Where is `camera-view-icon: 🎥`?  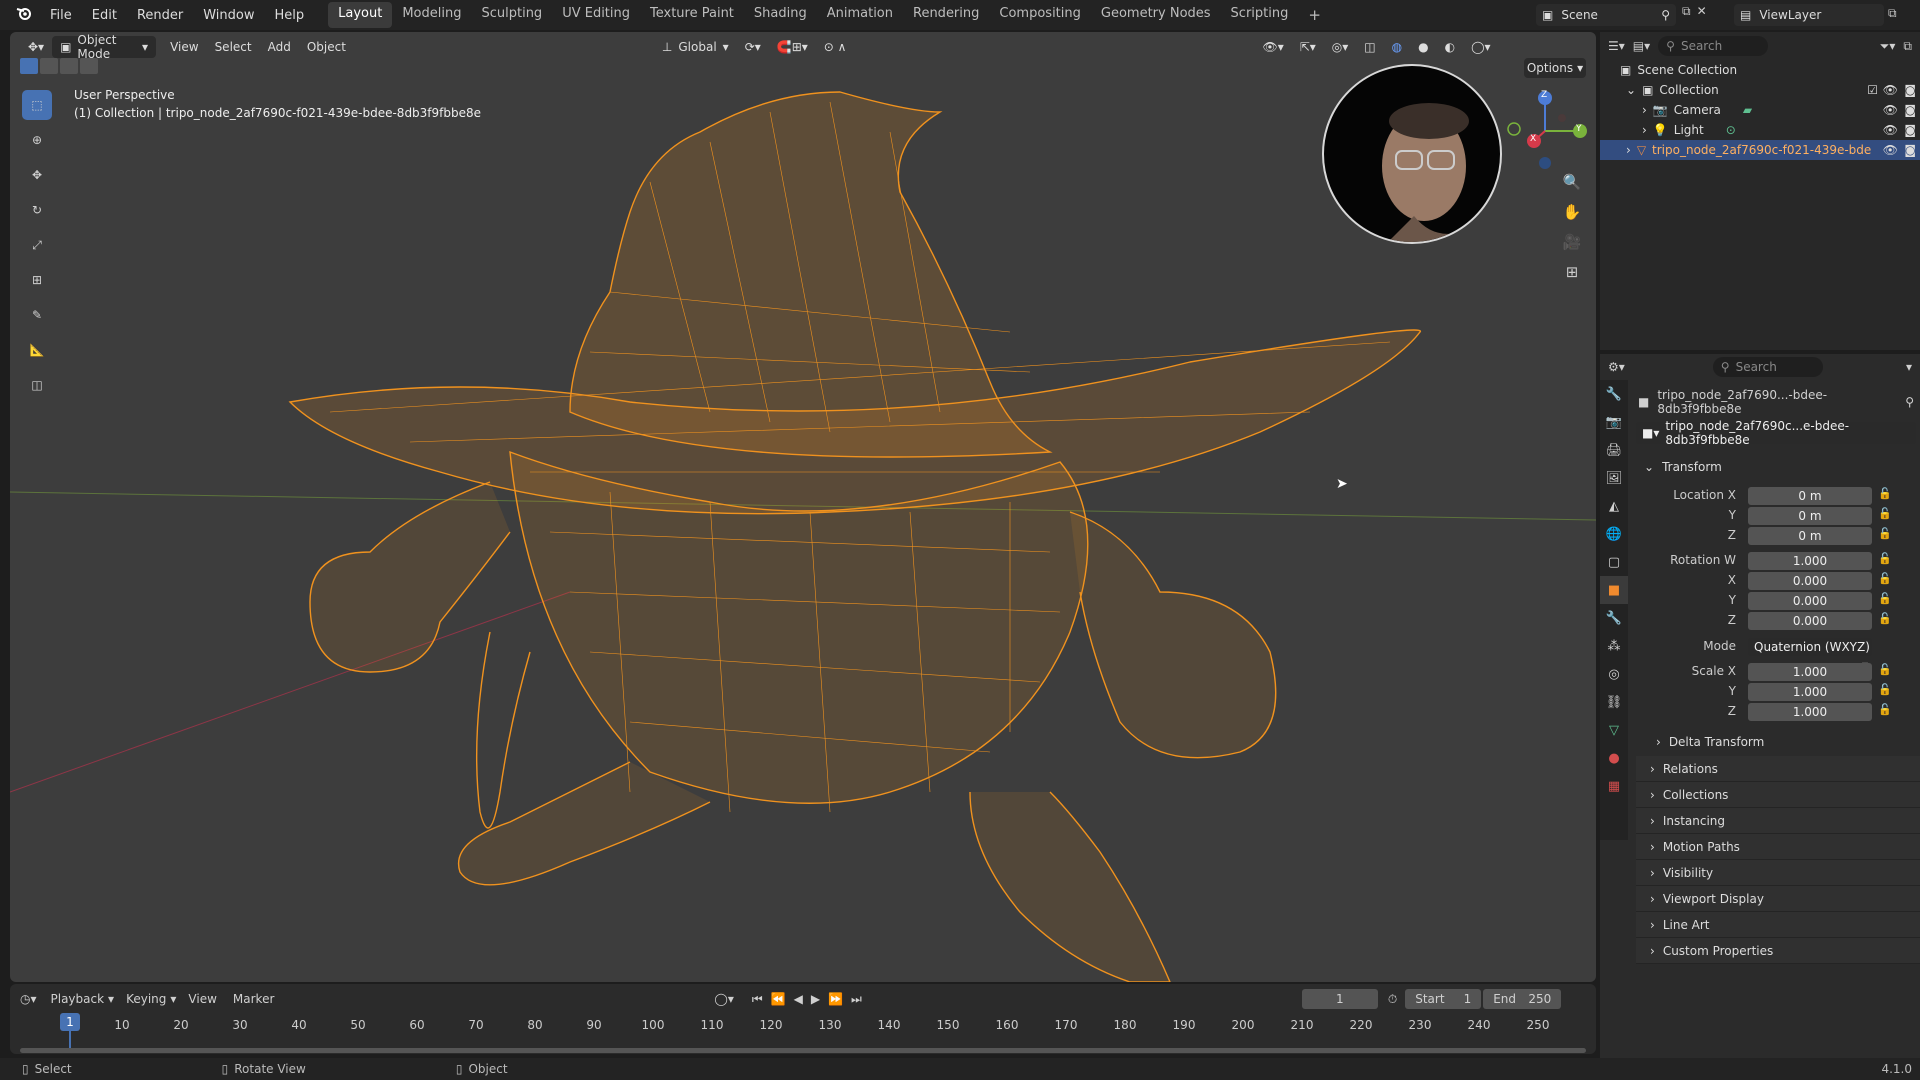 camera-view-icon: 🎥 is located at coordinates (1572, 242).